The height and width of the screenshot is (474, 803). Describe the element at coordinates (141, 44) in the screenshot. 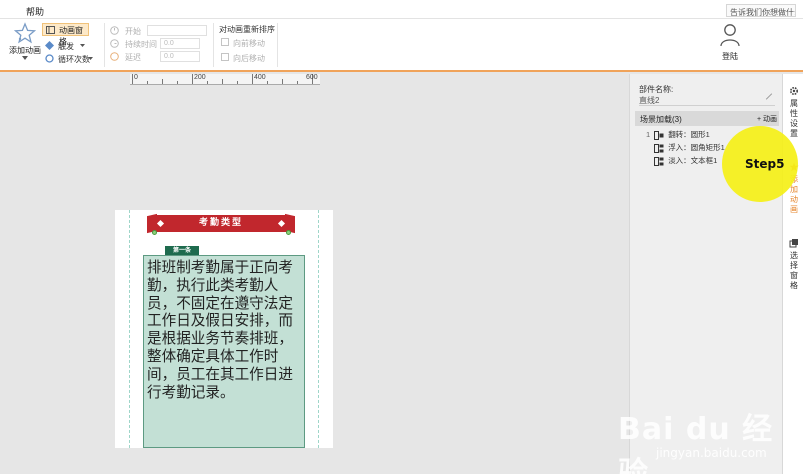

I see `duration-label: 持续时间` at that location.